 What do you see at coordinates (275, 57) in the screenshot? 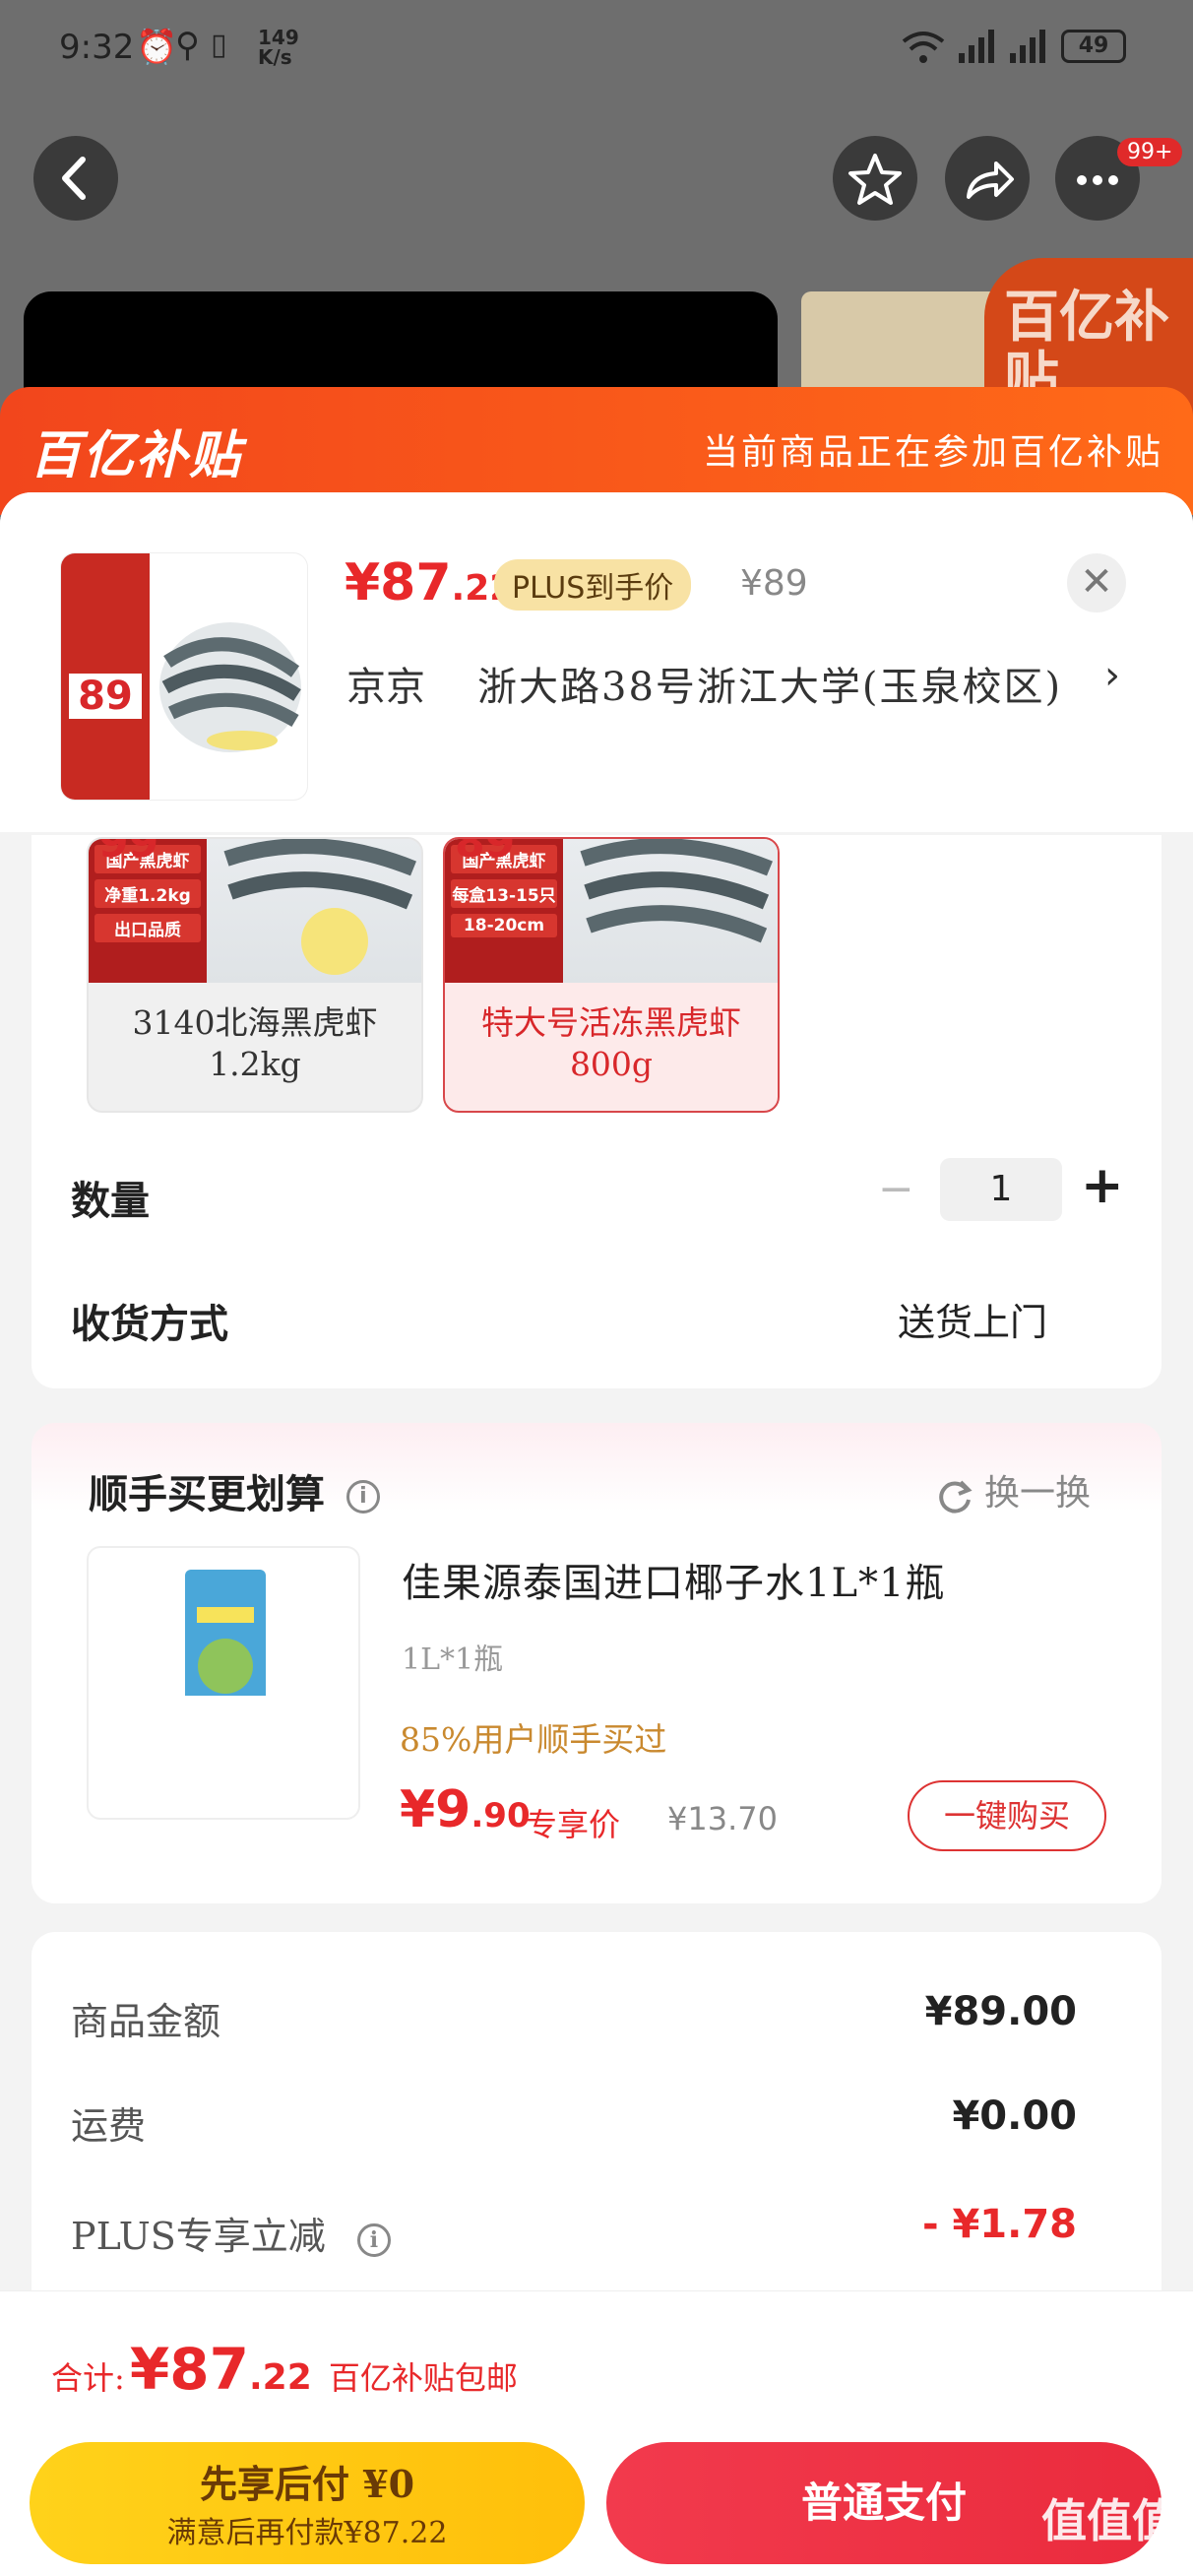
I see `net-speed-unit: K/s` at bounding box center [275, 57].